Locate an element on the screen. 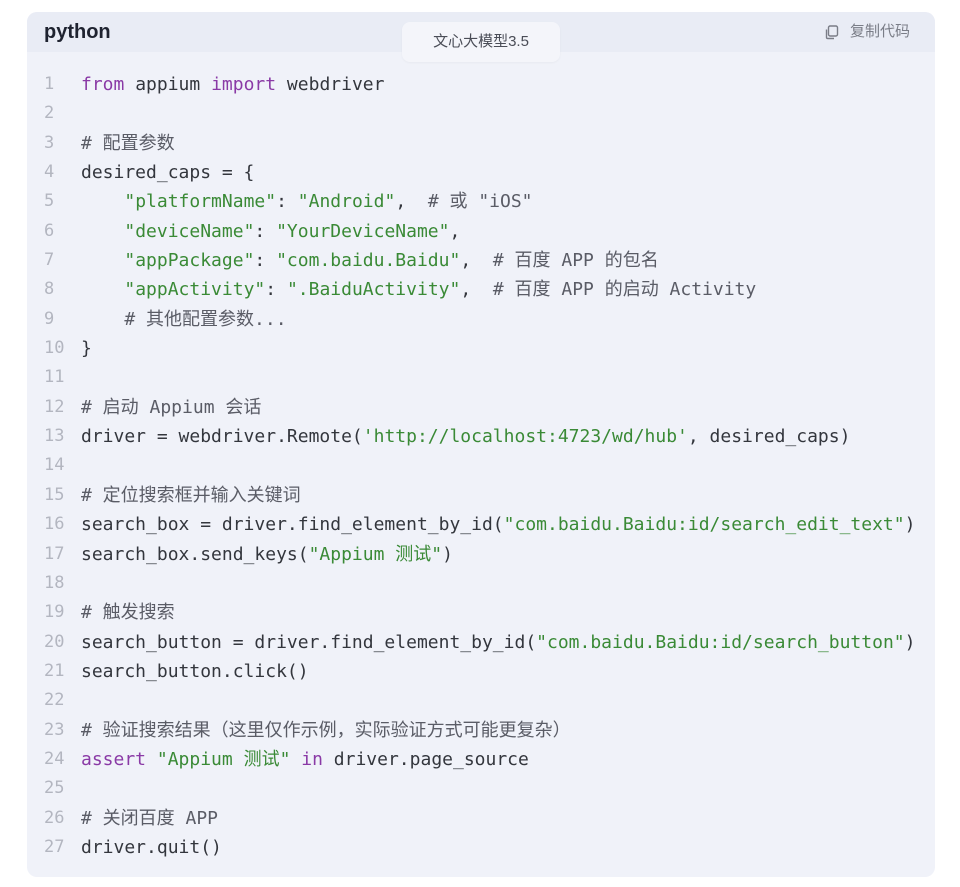 This screenshot has height=887, width=960. code-string: "com.baidu.Baidu" is located at coordinates (368, 261).